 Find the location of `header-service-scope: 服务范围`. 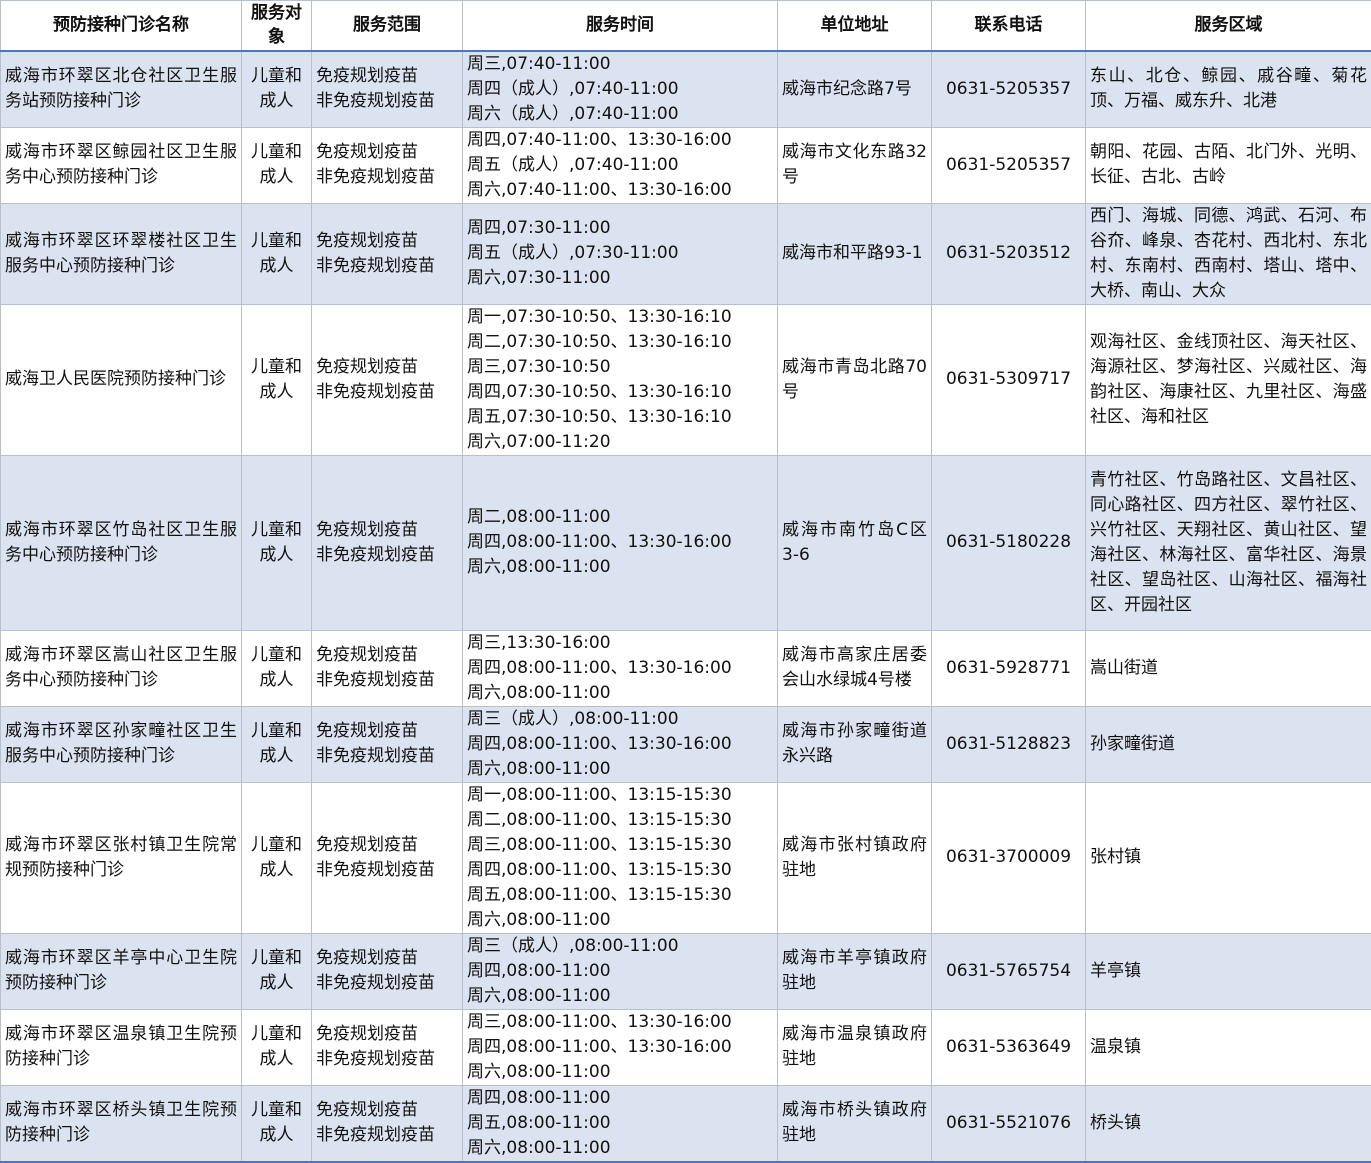

header-service-scope: 服务范围 is located at coordinates (387, 26).